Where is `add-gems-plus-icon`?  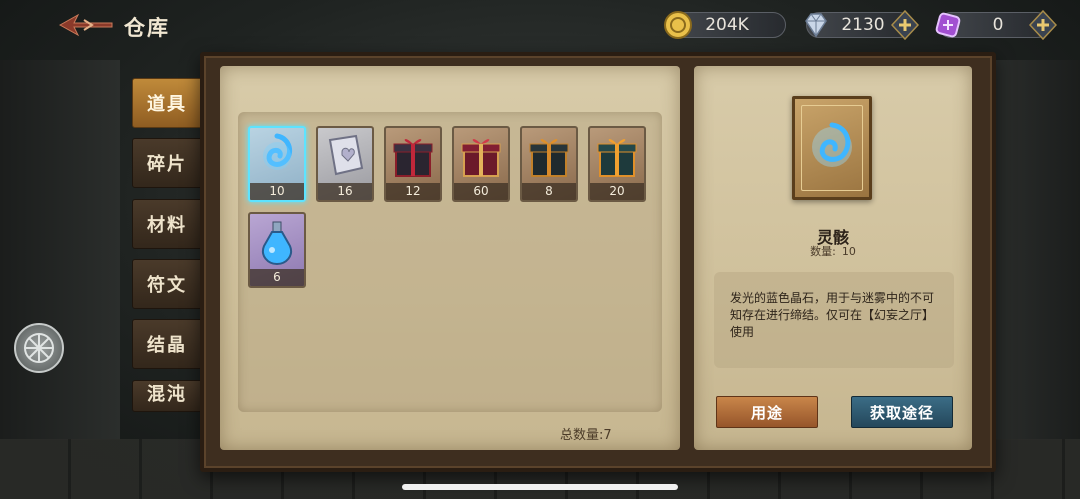 add-gems-plus-icon is located at coordinates (905, 25).